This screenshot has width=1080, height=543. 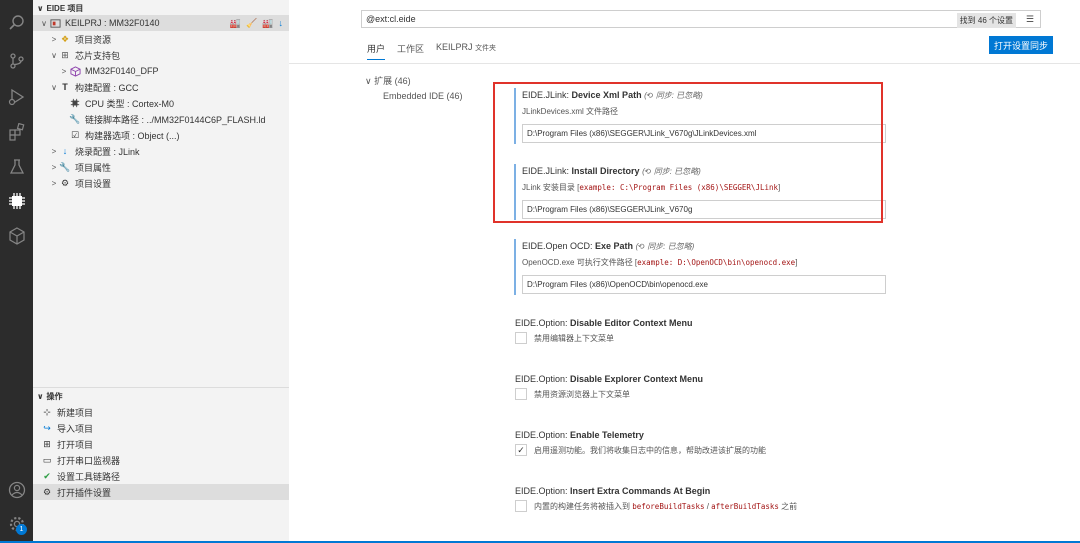 I want to click on ops-section-header: ∨ 操作, so click(x=50, y=396).